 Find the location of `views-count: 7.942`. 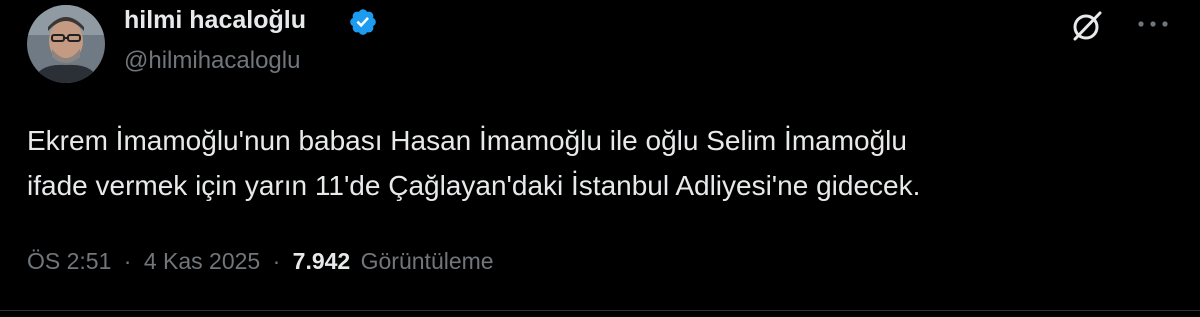

views-count: 7.942 is located at coordinates (322, 261).